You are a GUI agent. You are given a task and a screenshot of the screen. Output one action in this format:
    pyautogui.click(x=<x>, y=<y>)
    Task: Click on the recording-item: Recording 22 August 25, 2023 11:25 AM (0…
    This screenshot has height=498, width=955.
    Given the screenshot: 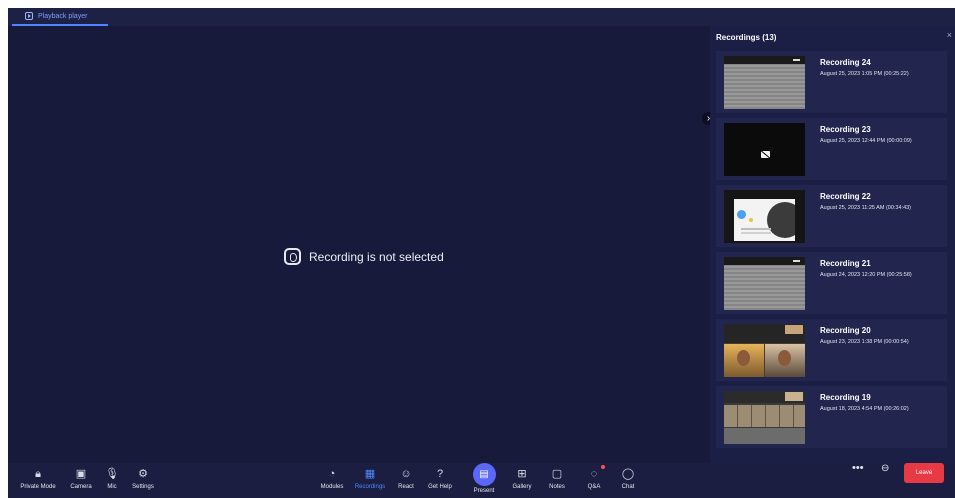 What is the action you would take?
    pyautogui.click(x=831, y=216)
    